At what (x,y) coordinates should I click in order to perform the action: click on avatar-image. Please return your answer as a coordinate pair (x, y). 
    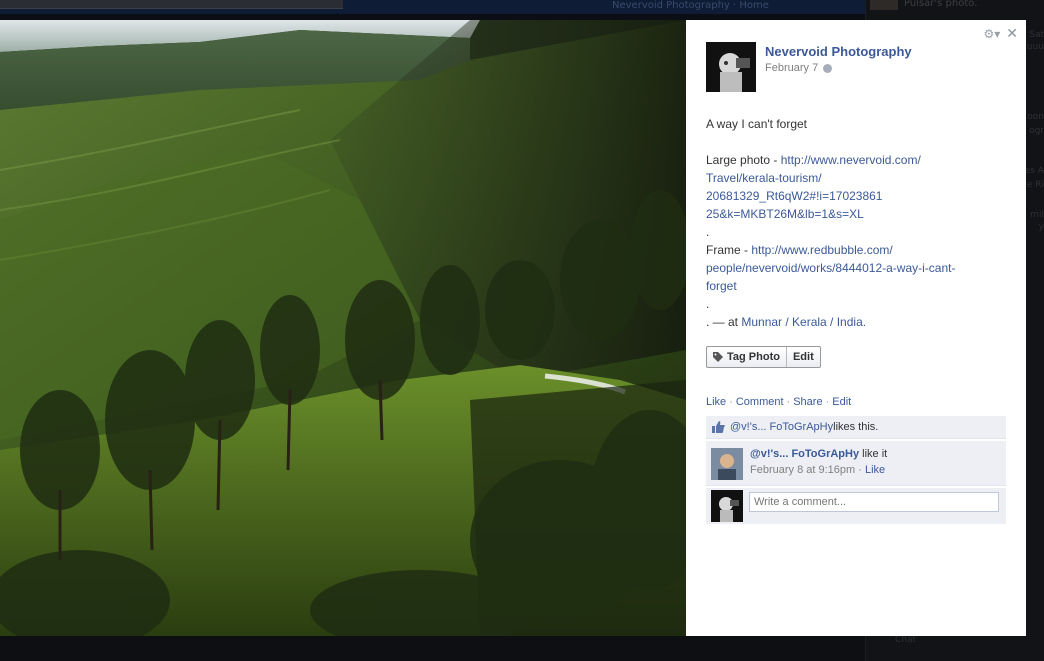
    Looking at the image, I should click on (731, 67).